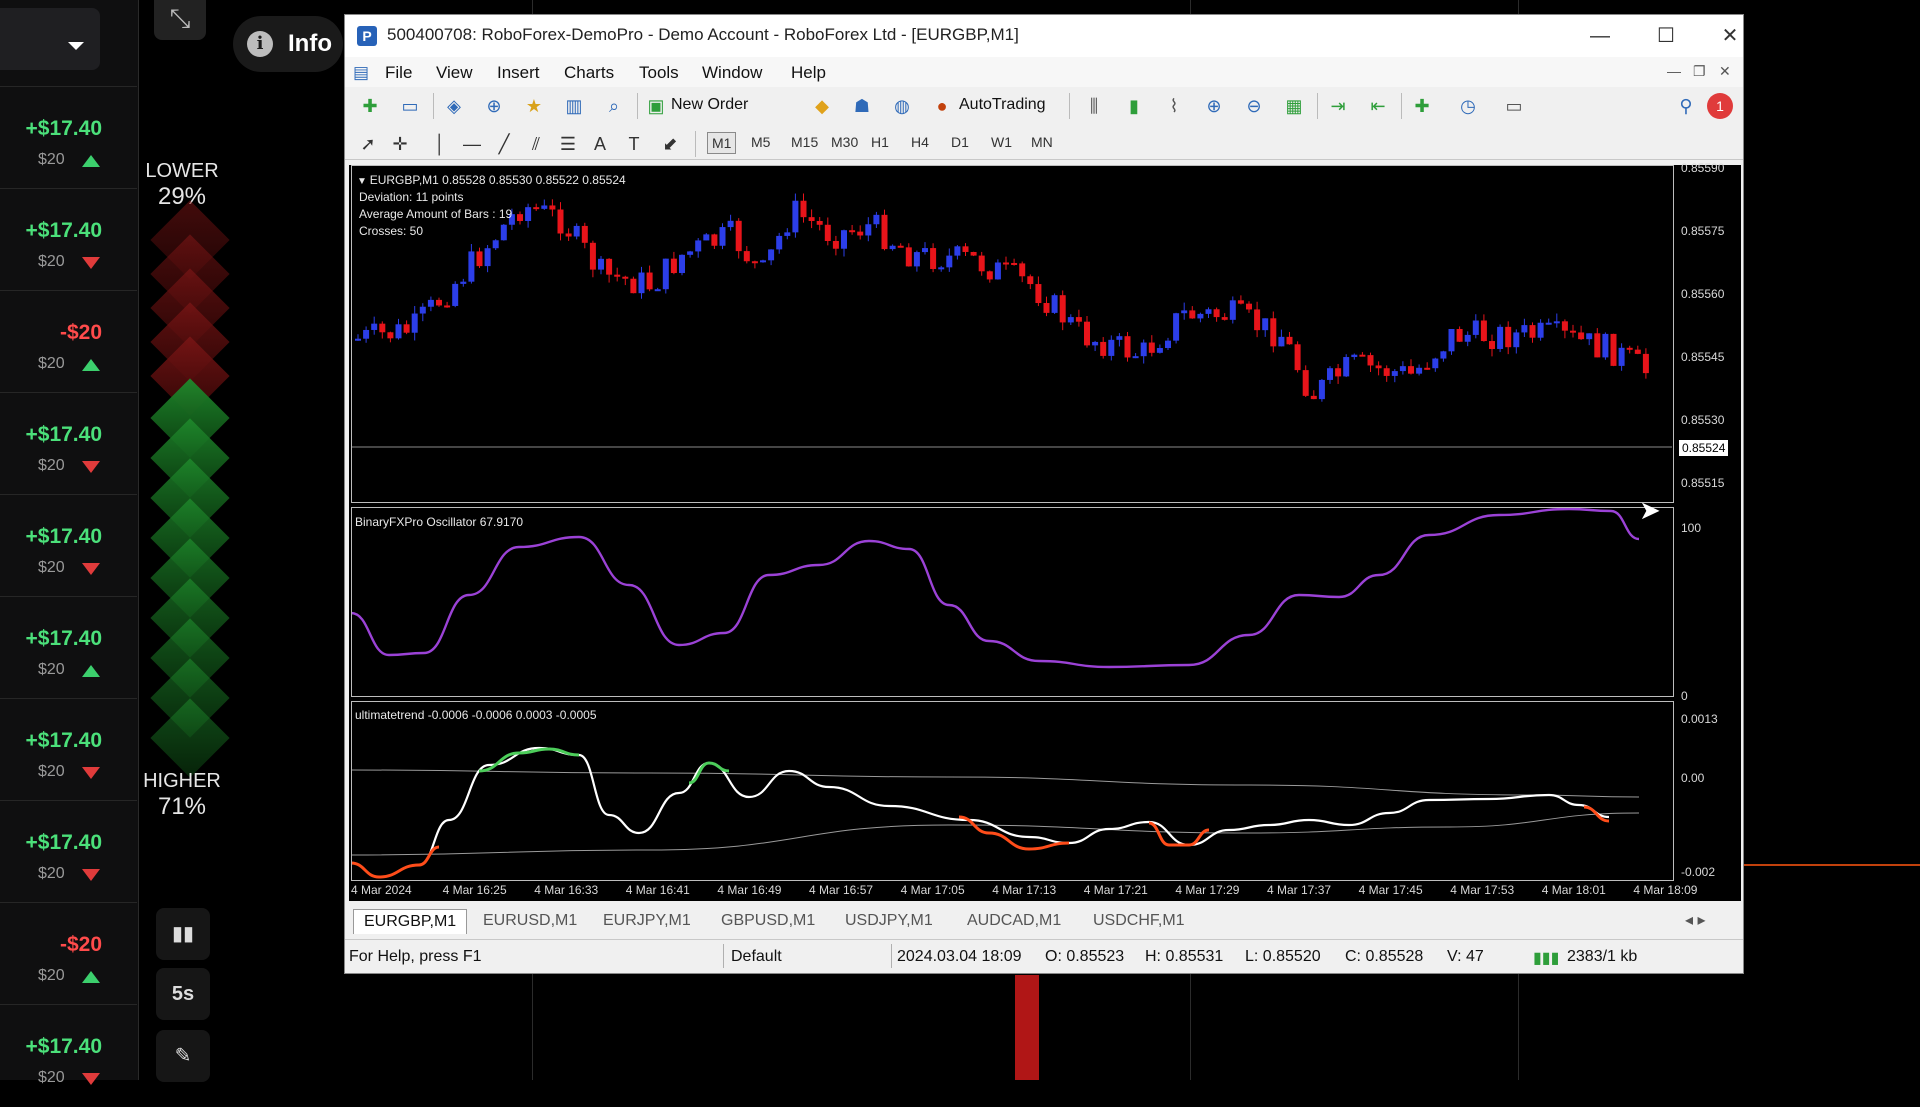  I want to click on crosshair-icon: ✛, so click(400, 144).